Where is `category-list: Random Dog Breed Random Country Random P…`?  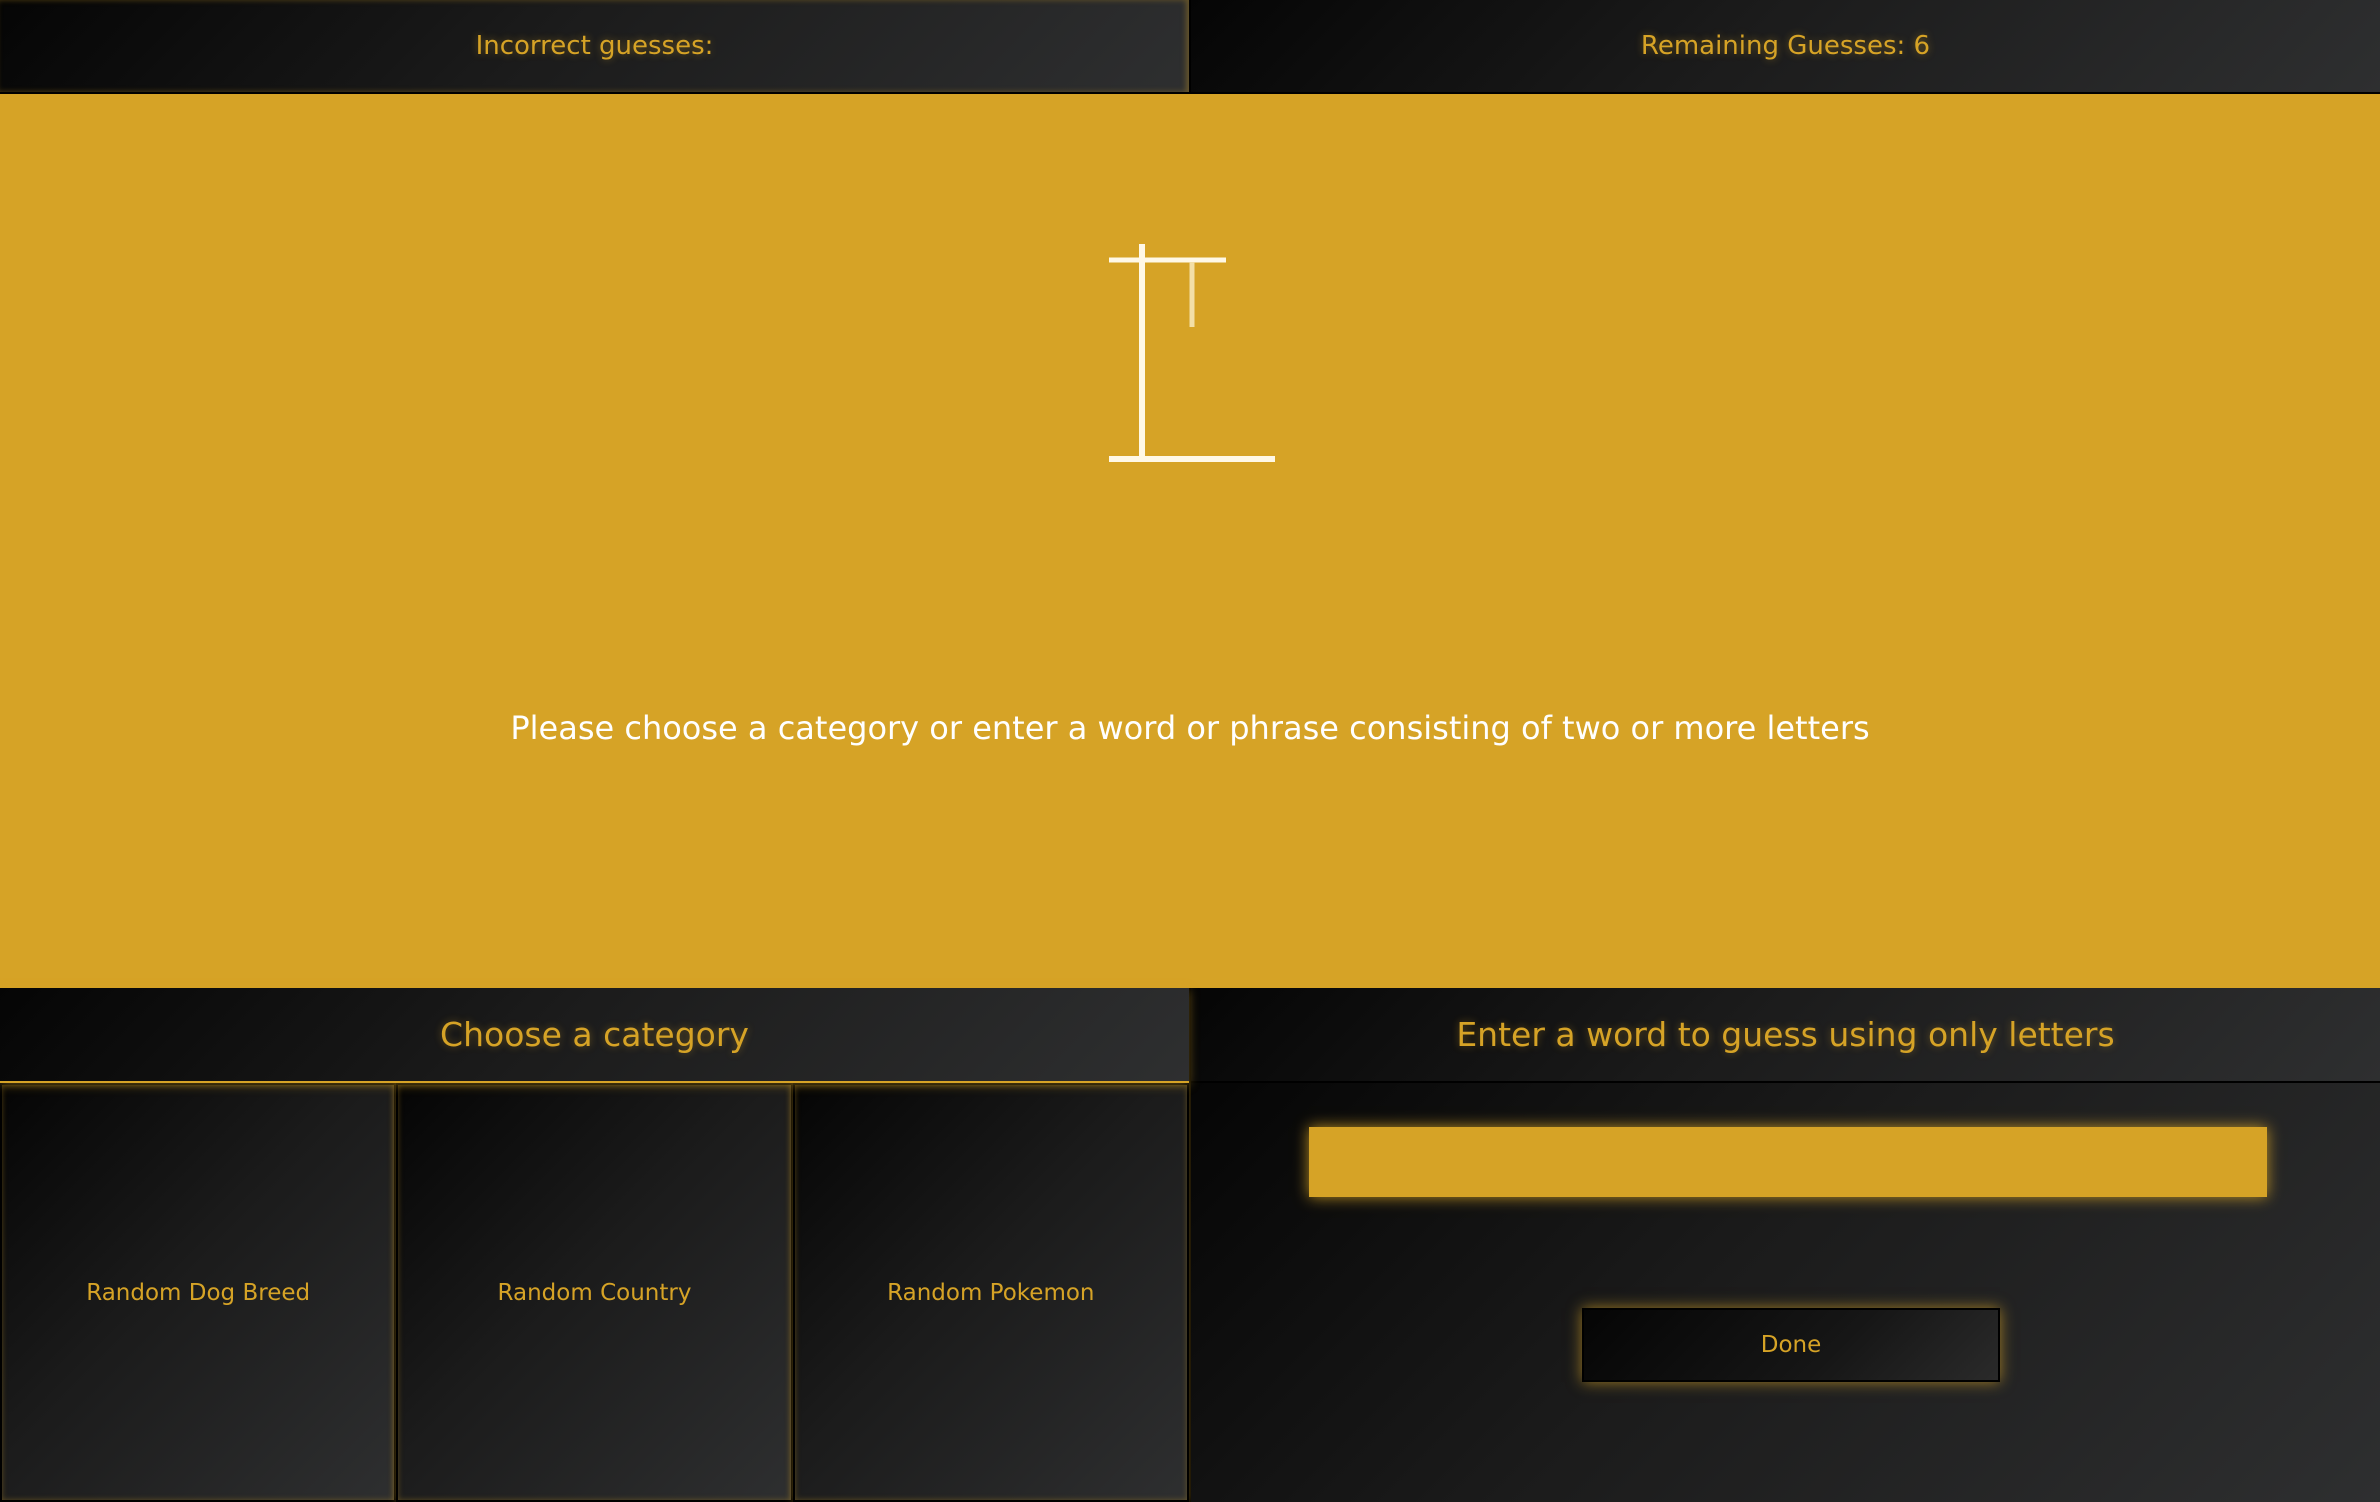 category-list: Random Dog Breed Random Country Random P… is located at coordinates (594, 1292).